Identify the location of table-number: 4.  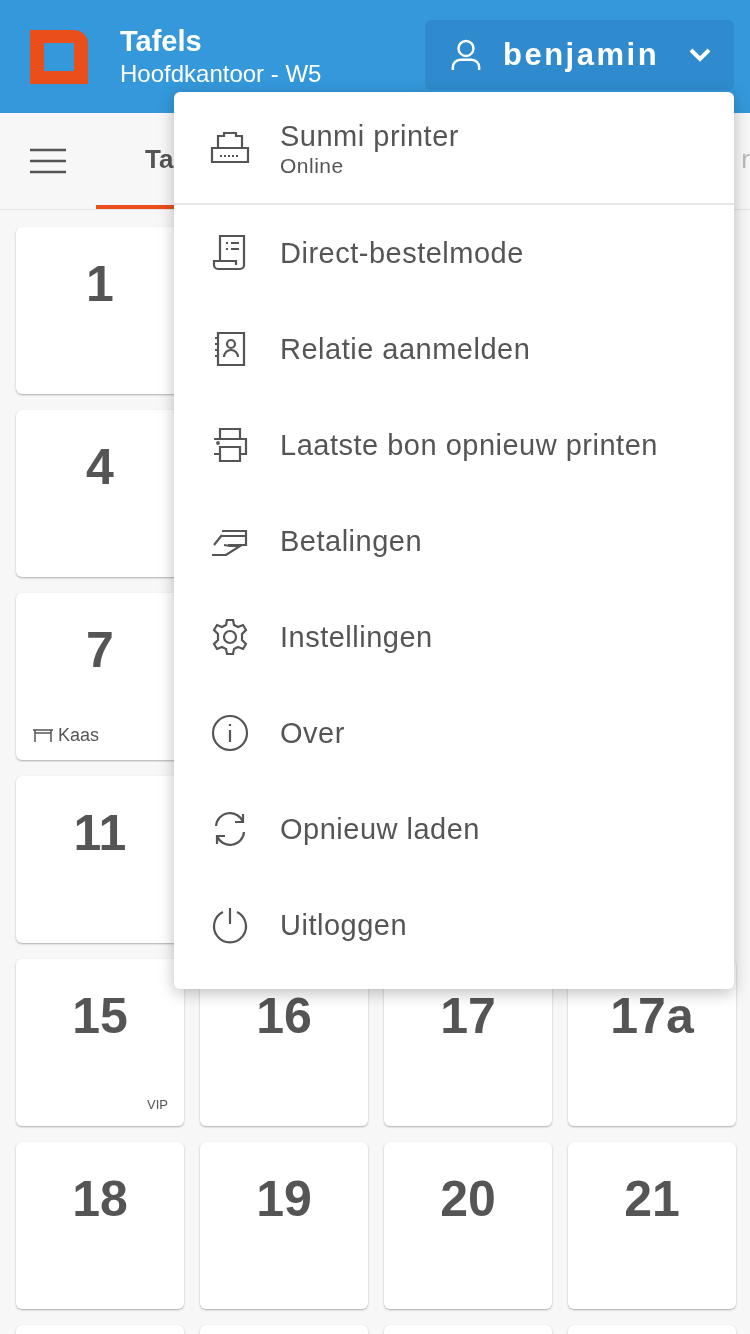
(100, 467).